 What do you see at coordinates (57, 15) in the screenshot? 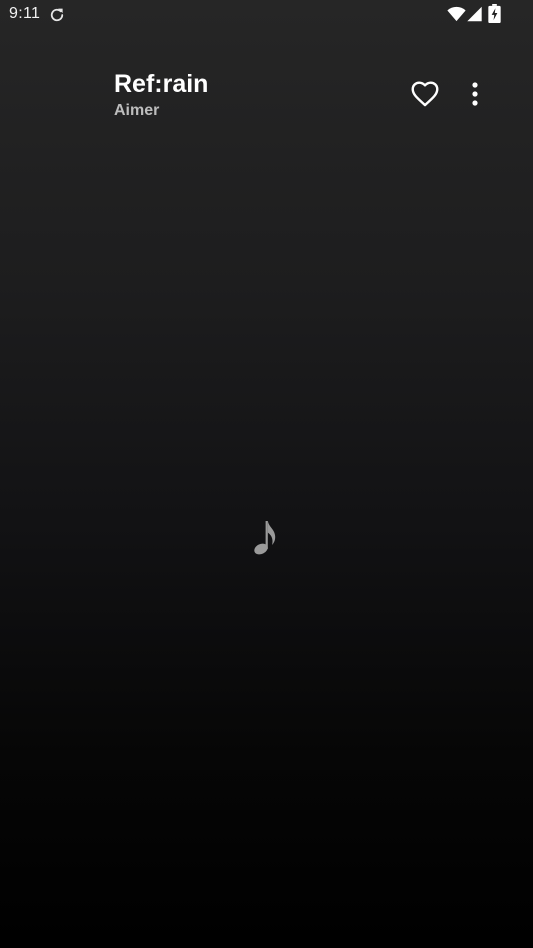
I see `sync-icon` at bounding box center [57, 15].